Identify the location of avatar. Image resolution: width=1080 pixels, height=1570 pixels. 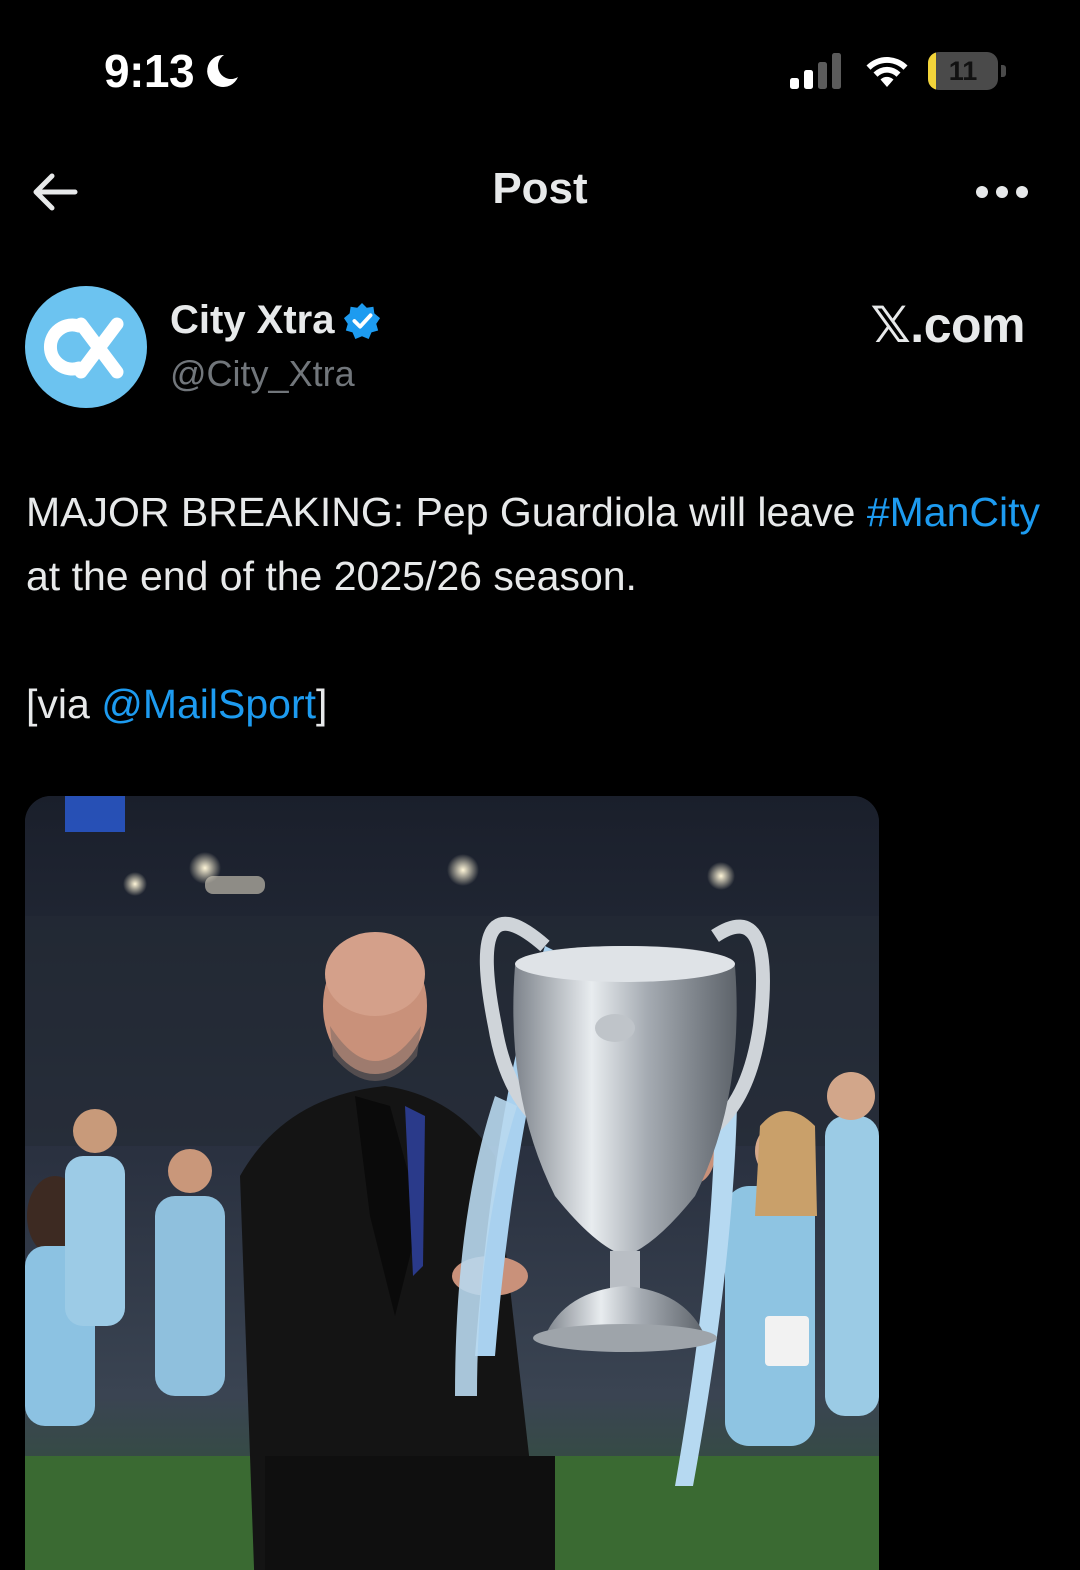
(86, 347).